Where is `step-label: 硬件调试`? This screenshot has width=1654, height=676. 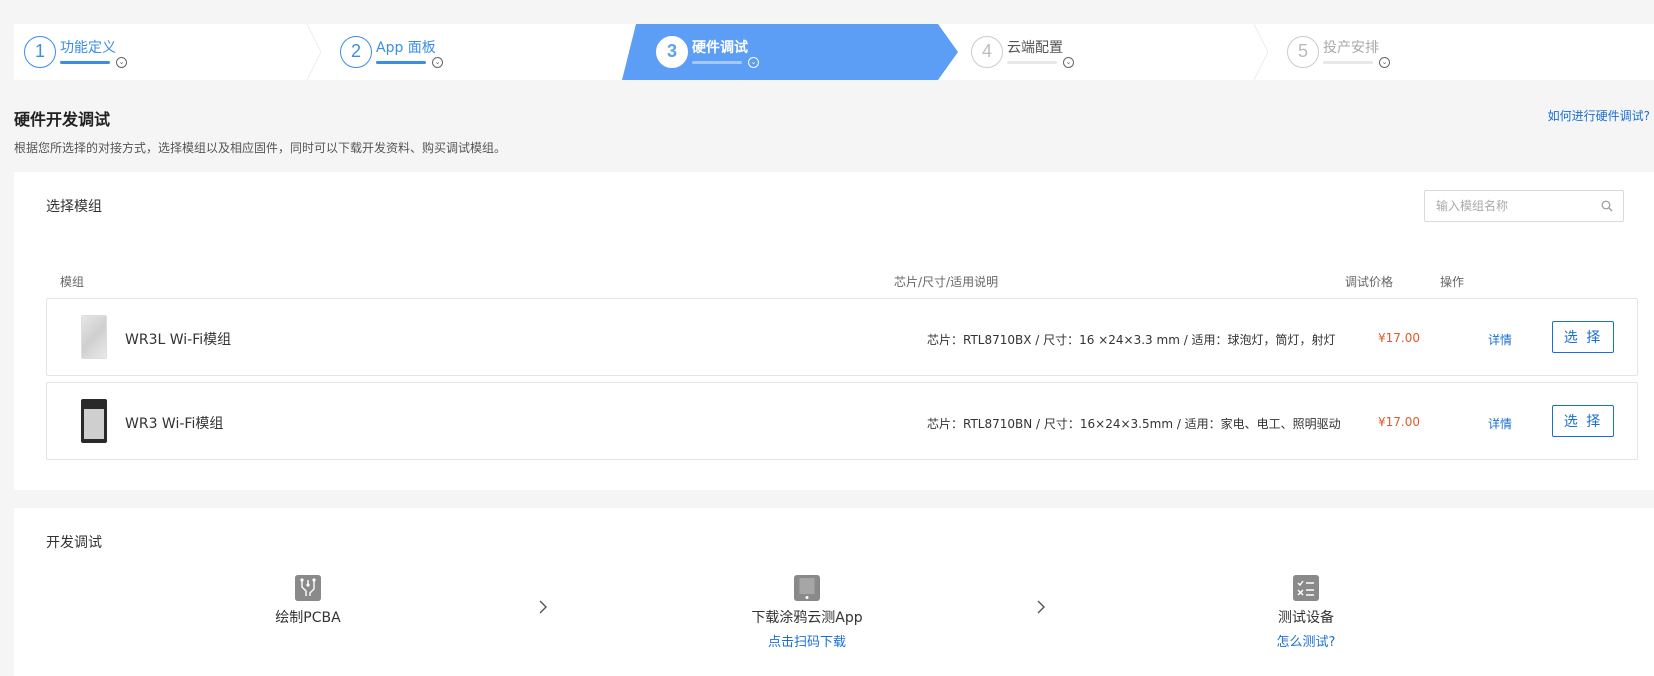 step-label: 硬件调试 is located at coordinates (720, 48).